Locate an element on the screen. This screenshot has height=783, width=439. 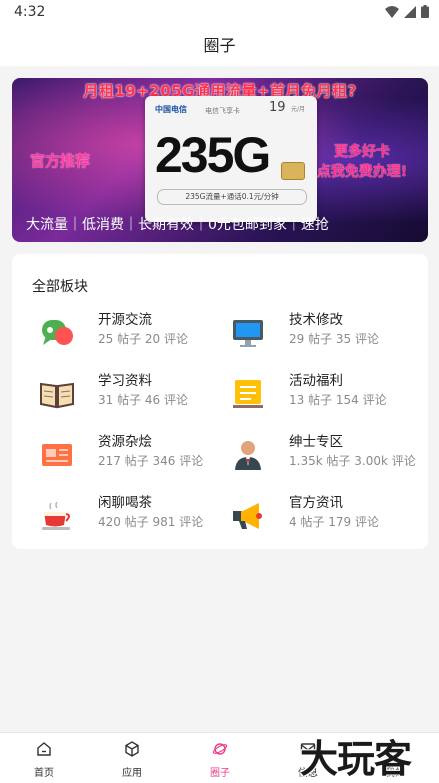
page-title: 圈子 is located at coordinates (219, 45).